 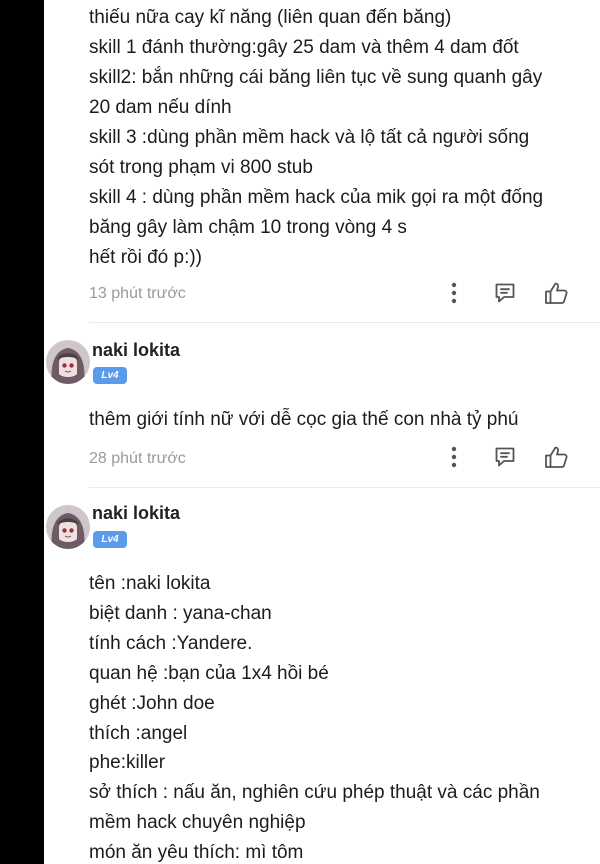 I want to click on comment-text-line: hết rồi đó p:)), so click(x=145, y=257).